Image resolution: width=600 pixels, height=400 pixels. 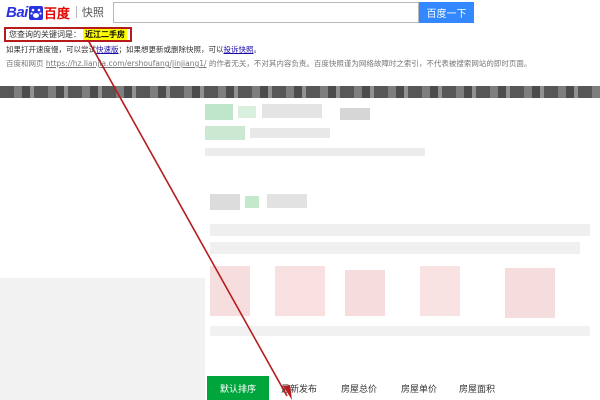 What do you see at coordinates (300, 92) in the screenshot?
I see `blurred-nav-bar` at bounding box center [300, 92].